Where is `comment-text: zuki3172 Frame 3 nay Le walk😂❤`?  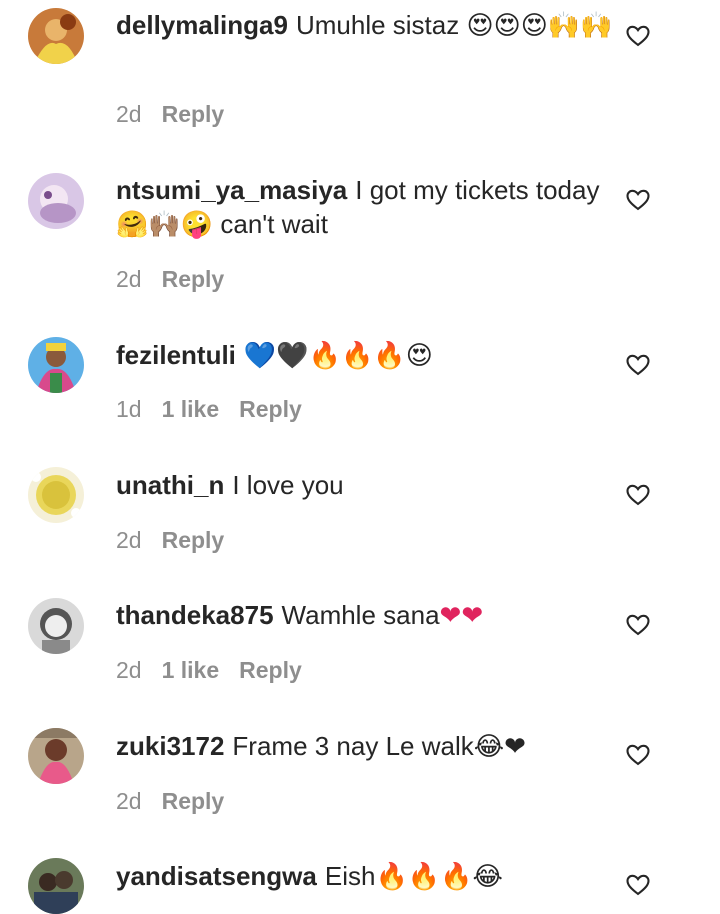 comment-text: zuki3172 Frame 3 nay Le walk😂❤ is located at coordinates (366, 746).